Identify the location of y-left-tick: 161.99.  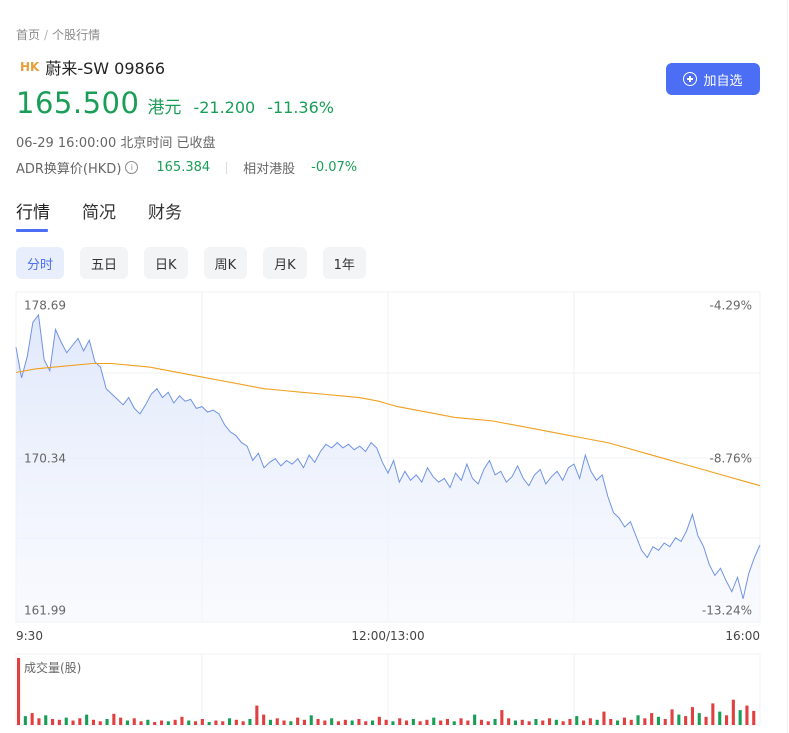
(45, 611).